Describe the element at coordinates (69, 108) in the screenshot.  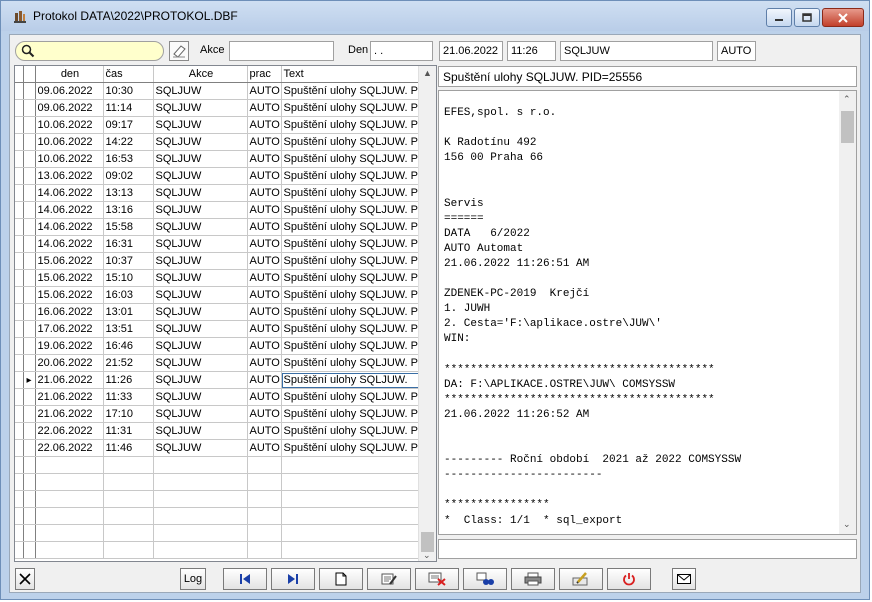
I see `cell-den: 09.06.2022` at that location.